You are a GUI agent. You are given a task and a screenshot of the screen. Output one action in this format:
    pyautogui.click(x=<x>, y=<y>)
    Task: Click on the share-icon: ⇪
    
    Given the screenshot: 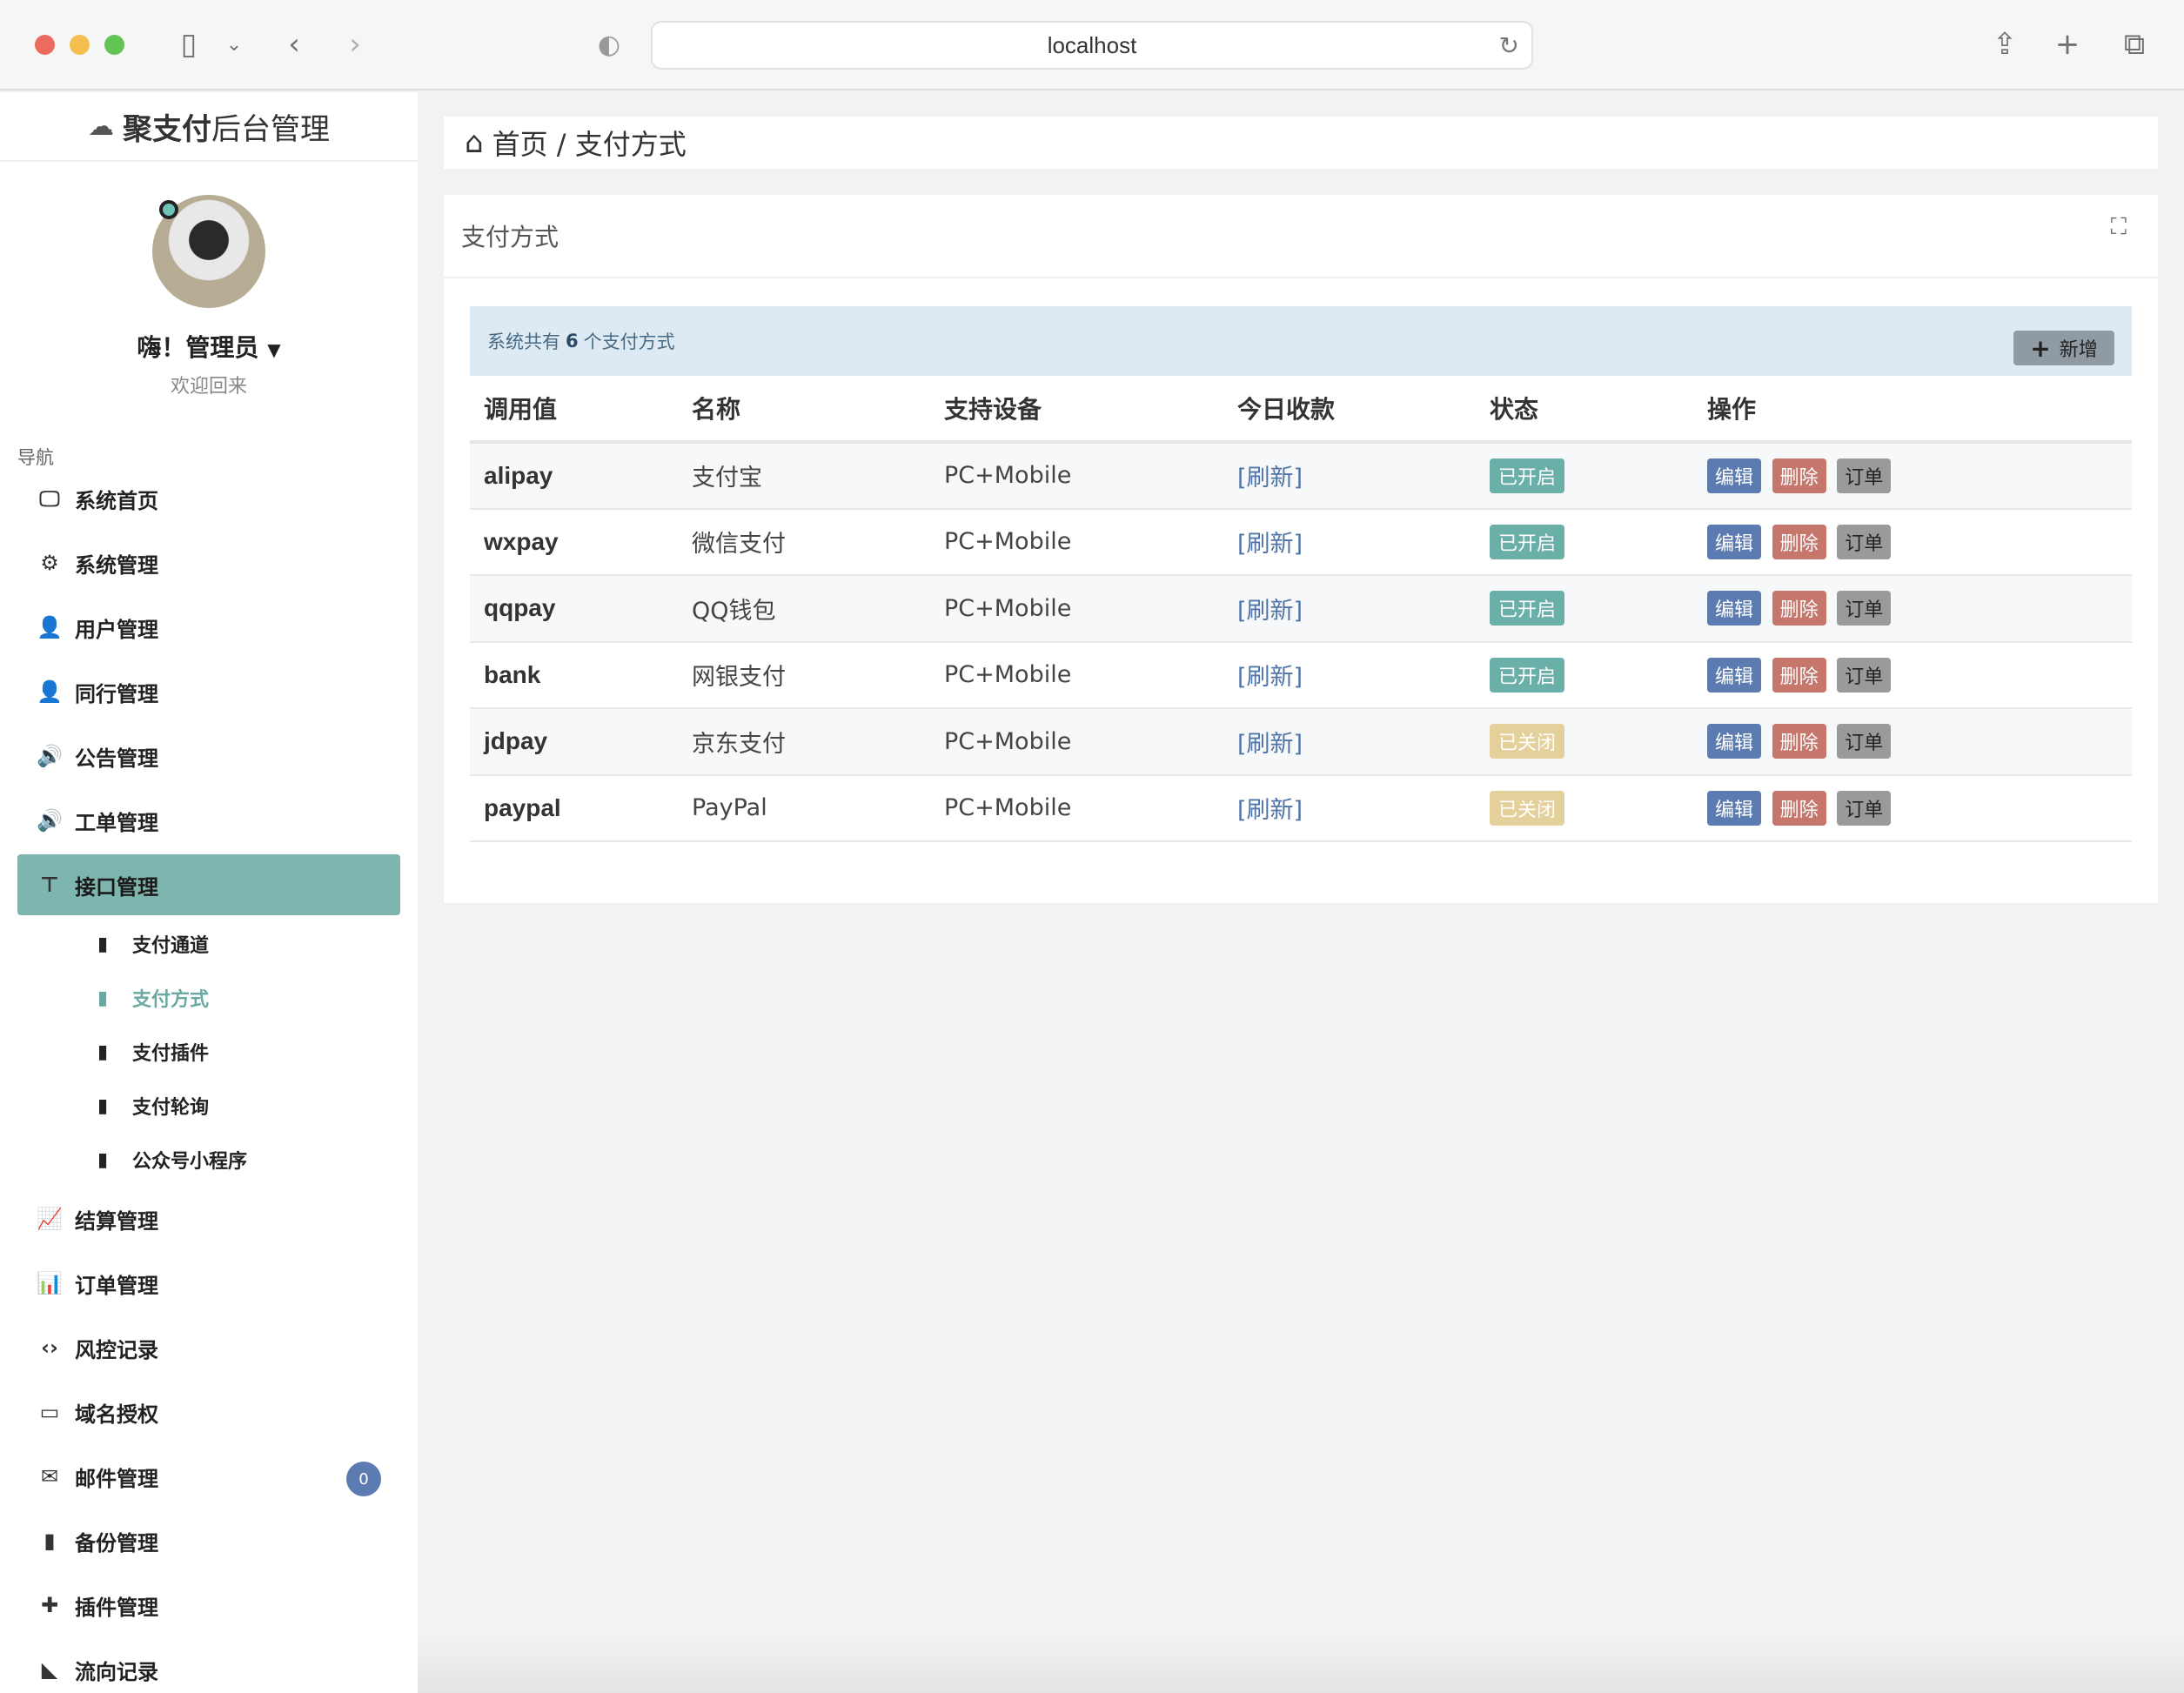 What is the action you would take?
    pyautogui.click(x=2005, y=44)
    